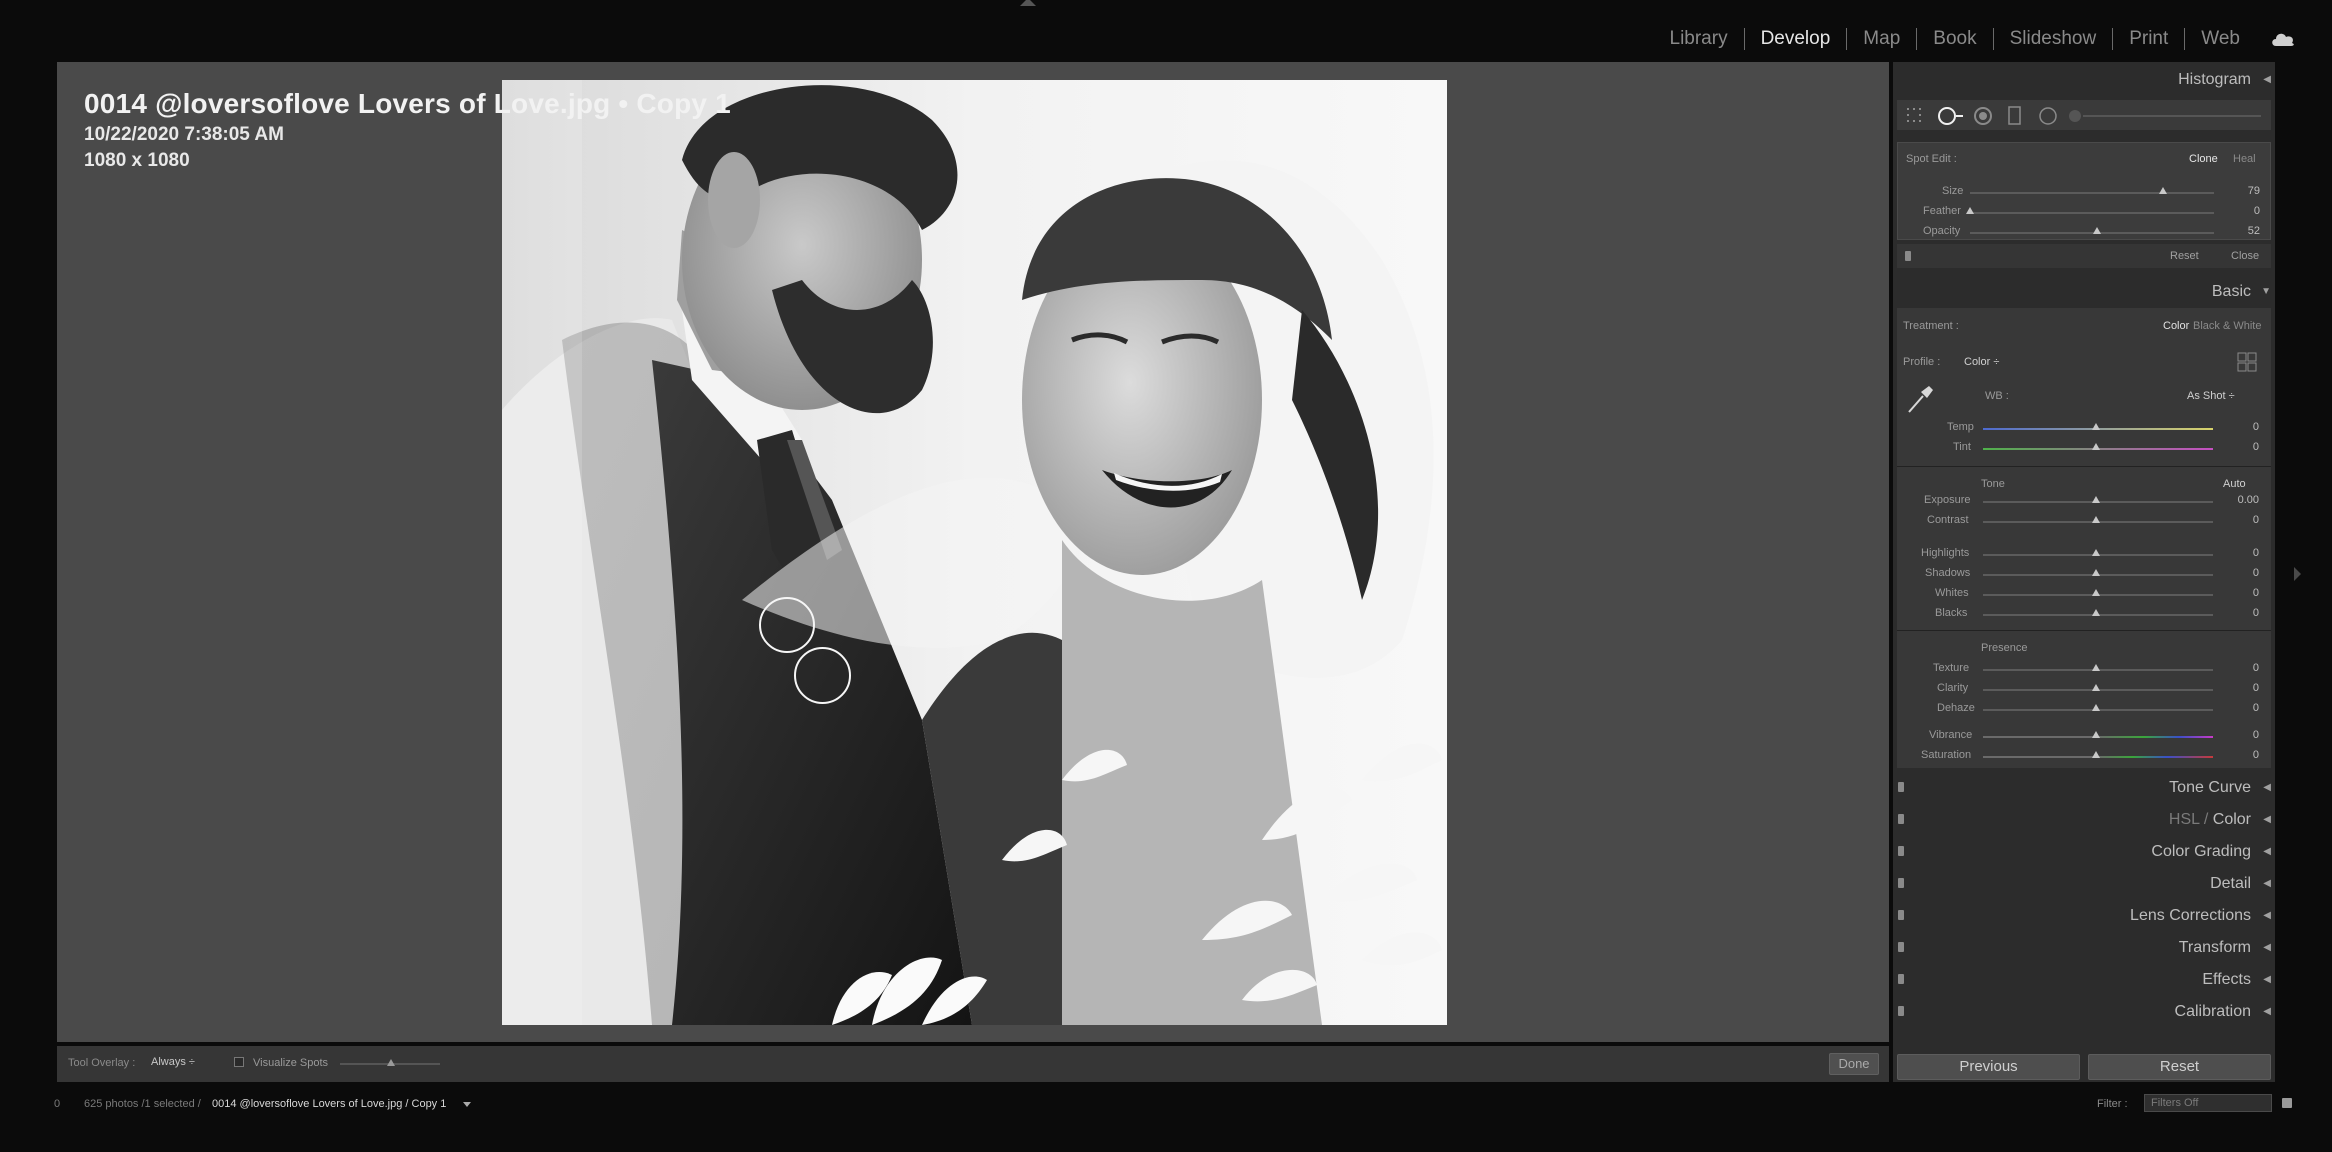  Describe the element at coordinates (822, 675) in the screenshot. I see `spot-edit-target-circle` at that location.